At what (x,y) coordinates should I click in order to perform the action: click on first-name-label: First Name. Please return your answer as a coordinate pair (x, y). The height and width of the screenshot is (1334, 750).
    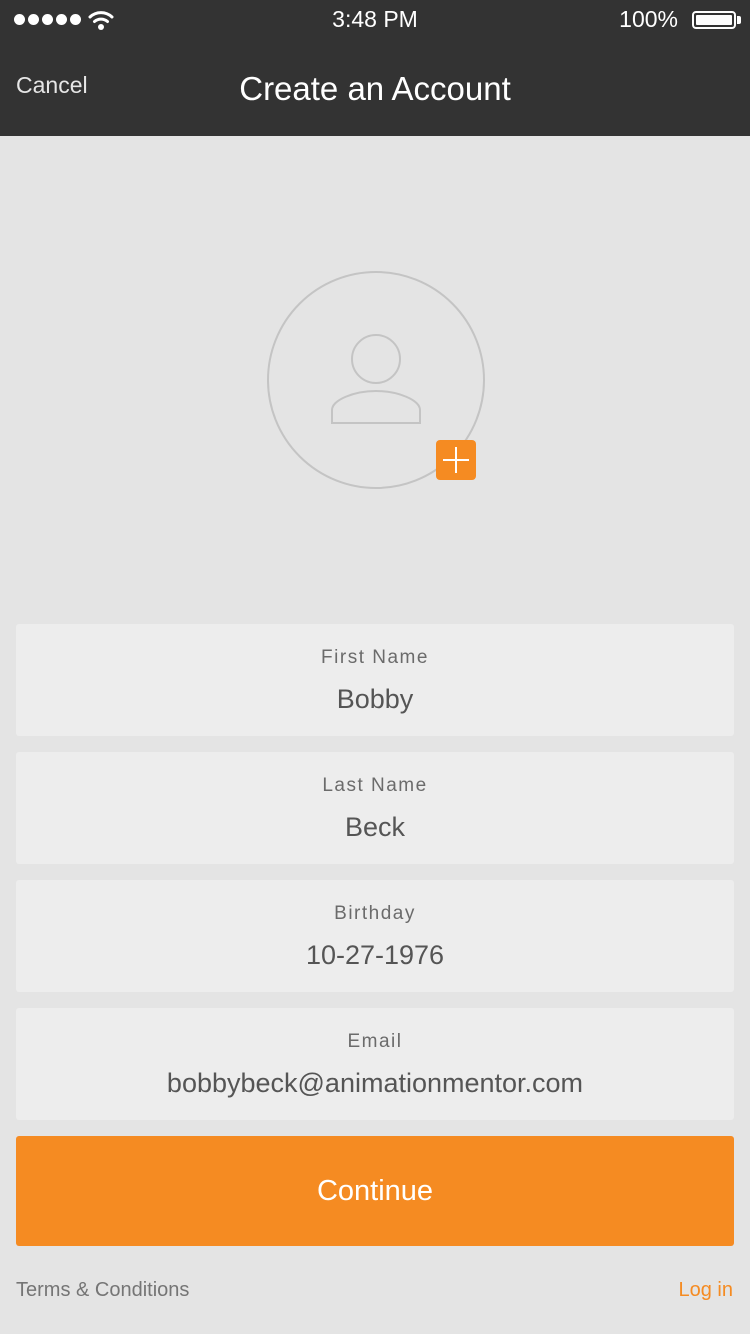
    Looking at the image, I should click on (375, 657).